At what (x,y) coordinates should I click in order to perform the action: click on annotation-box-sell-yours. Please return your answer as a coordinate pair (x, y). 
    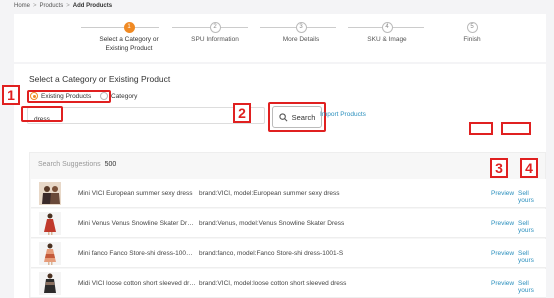
    Looking at the image, I should click on (516, 128).